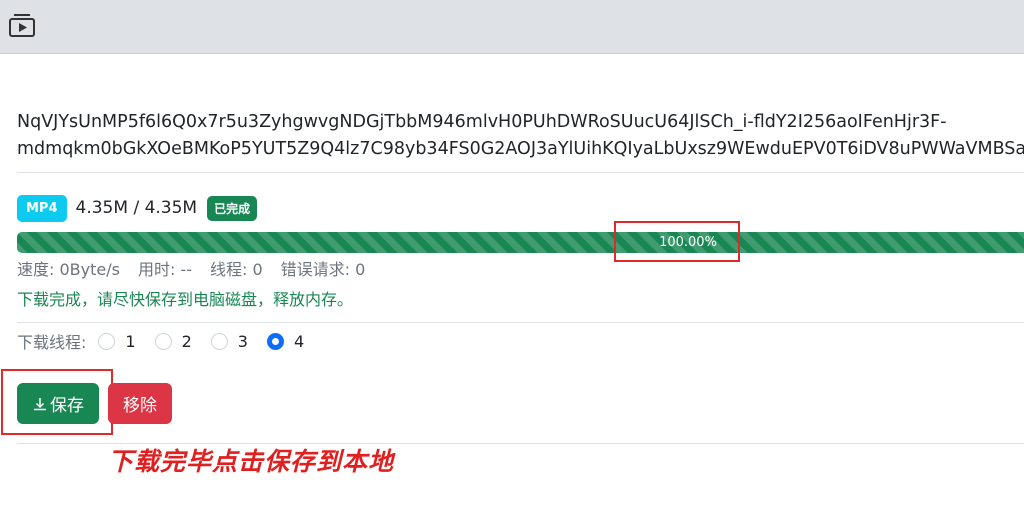 The image size is (1024, 508). I want to click on play-window-icon, so click(22, 25).